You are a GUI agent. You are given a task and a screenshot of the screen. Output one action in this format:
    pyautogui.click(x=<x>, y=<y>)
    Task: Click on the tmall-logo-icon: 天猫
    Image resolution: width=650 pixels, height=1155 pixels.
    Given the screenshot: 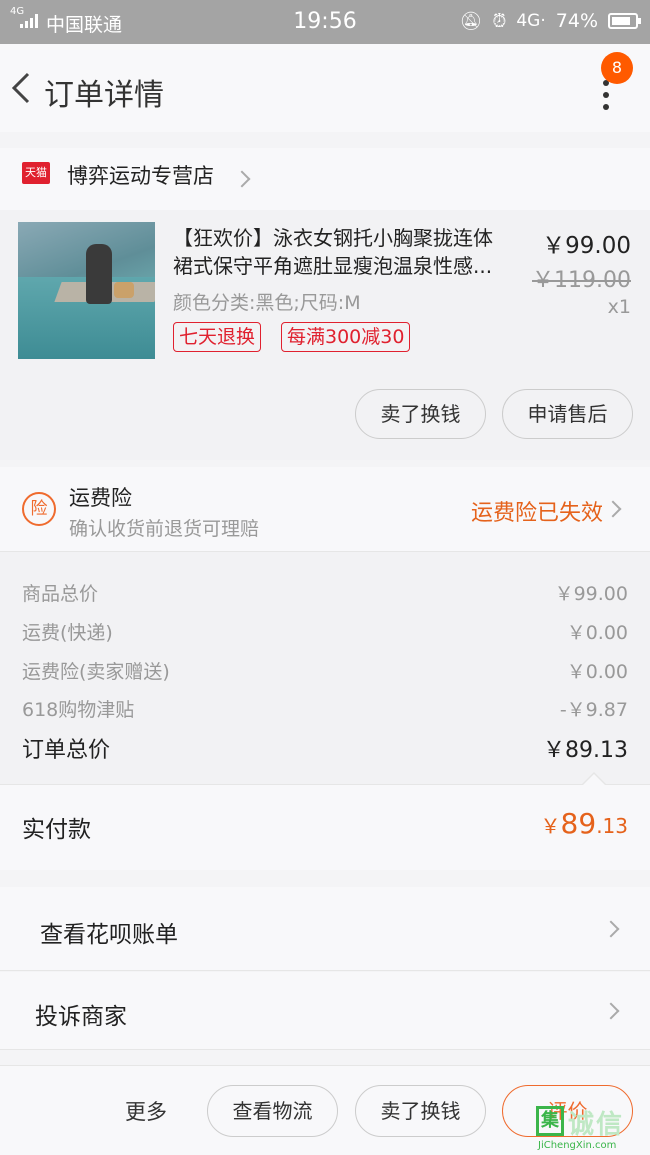 What is the action you would take?
    pyautogui.click(x=36, y=173)
    